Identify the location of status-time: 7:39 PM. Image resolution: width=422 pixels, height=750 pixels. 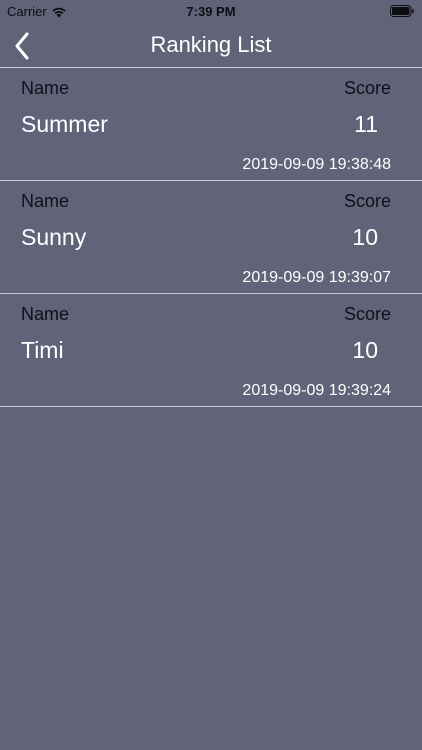
(211, 11).